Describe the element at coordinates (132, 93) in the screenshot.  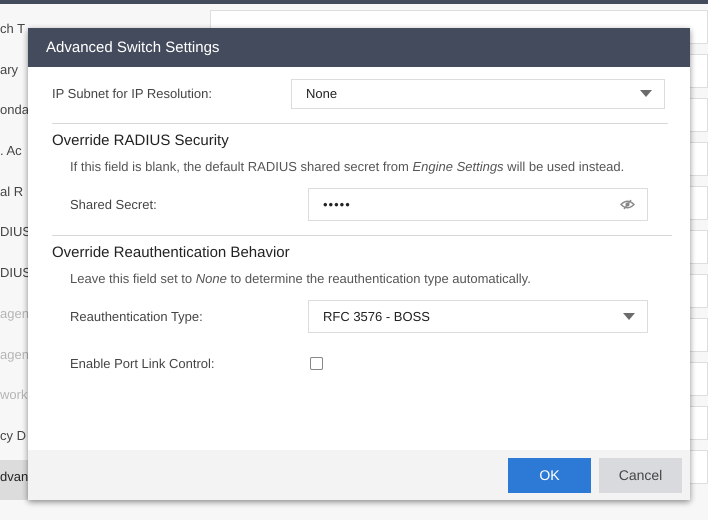
I see `field-label: IP Subnet for IP Resolution:` at that location.